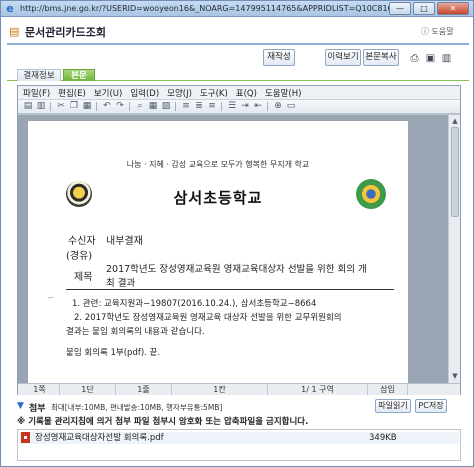 The image size is (474, 467). What do you see at coordinates (455, 376) in the screenshot?
I see `scroll-down-icon: ▼` at bounding box center [455, 376].